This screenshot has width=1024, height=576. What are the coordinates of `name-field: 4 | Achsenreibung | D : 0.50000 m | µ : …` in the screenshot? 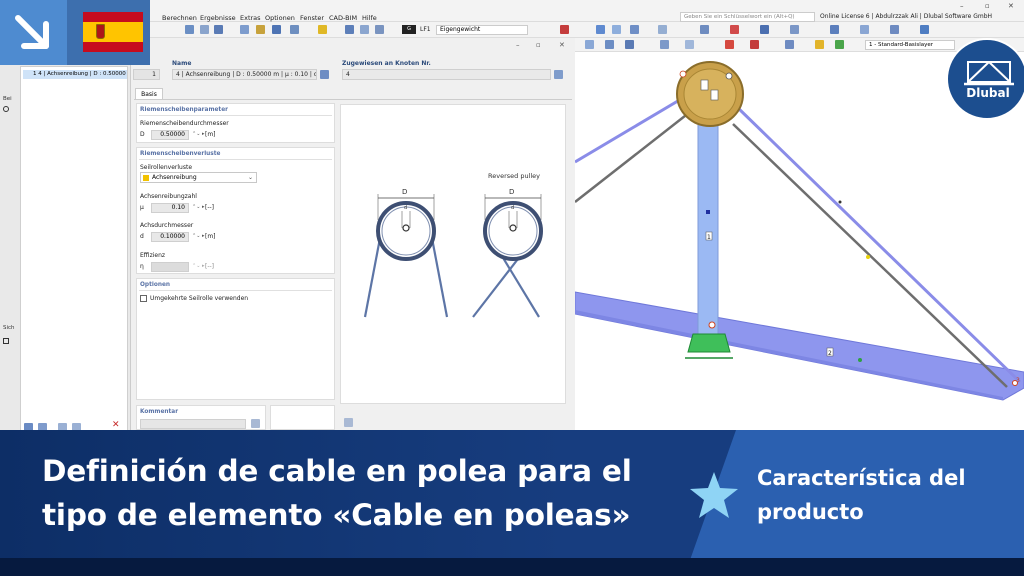 It's located at (244, 74).